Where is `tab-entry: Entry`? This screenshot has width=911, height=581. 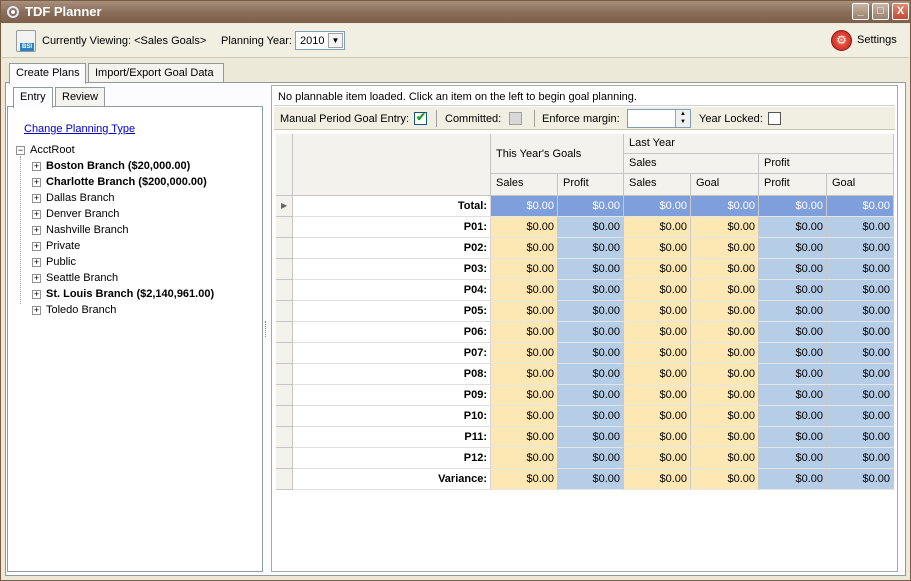
tab-entry: Entry is located at coordinates (33, 97).